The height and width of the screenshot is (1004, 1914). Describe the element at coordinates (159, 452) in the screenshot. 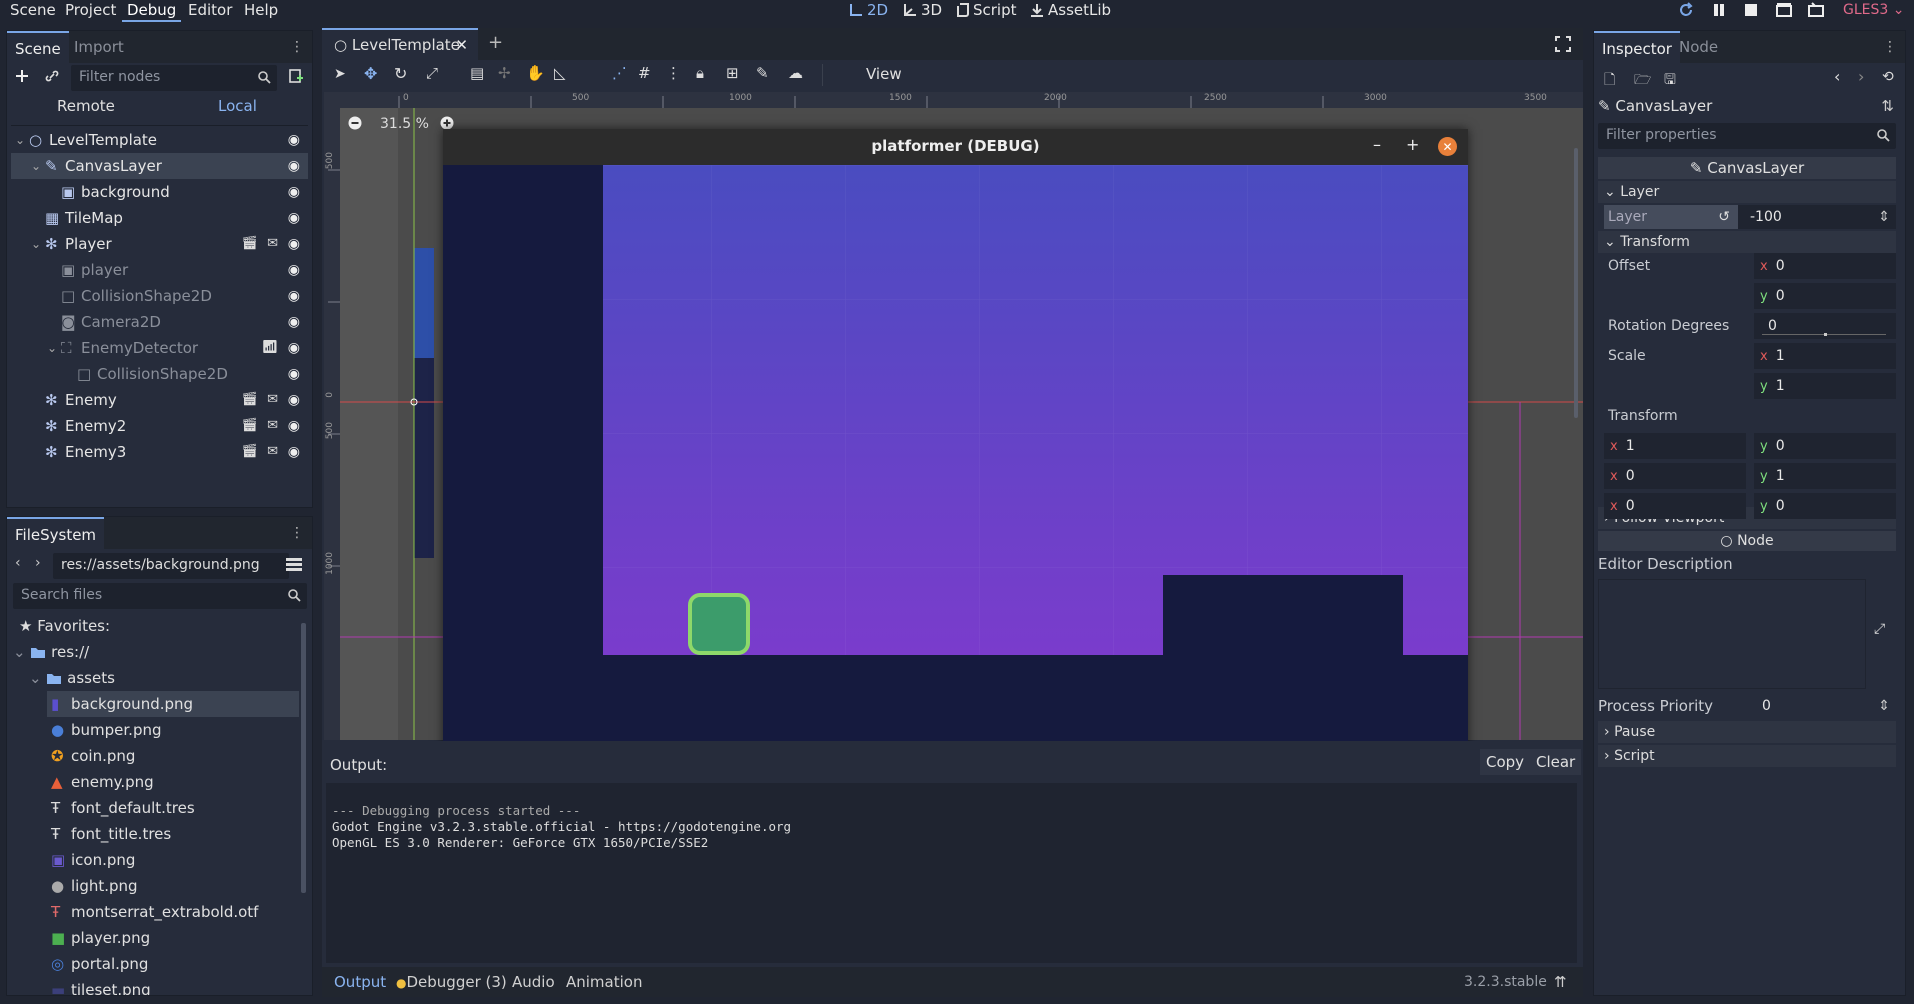

I see `tree-item: ✻ Enemy3 🎬︎ ✉ ◉` at that location.